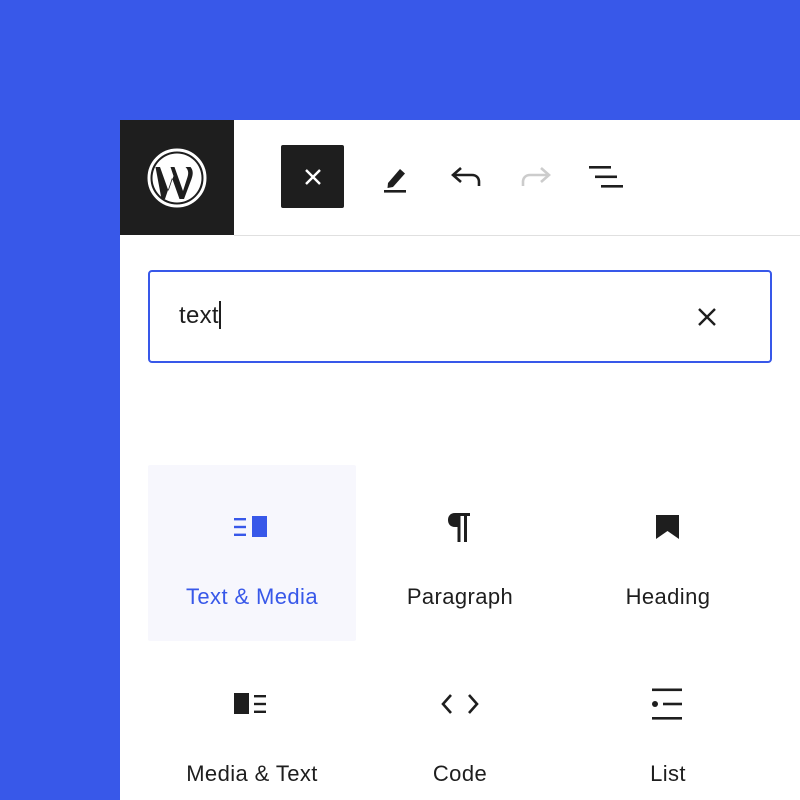  I want to click on close-inserter-button, so click(312, 176).